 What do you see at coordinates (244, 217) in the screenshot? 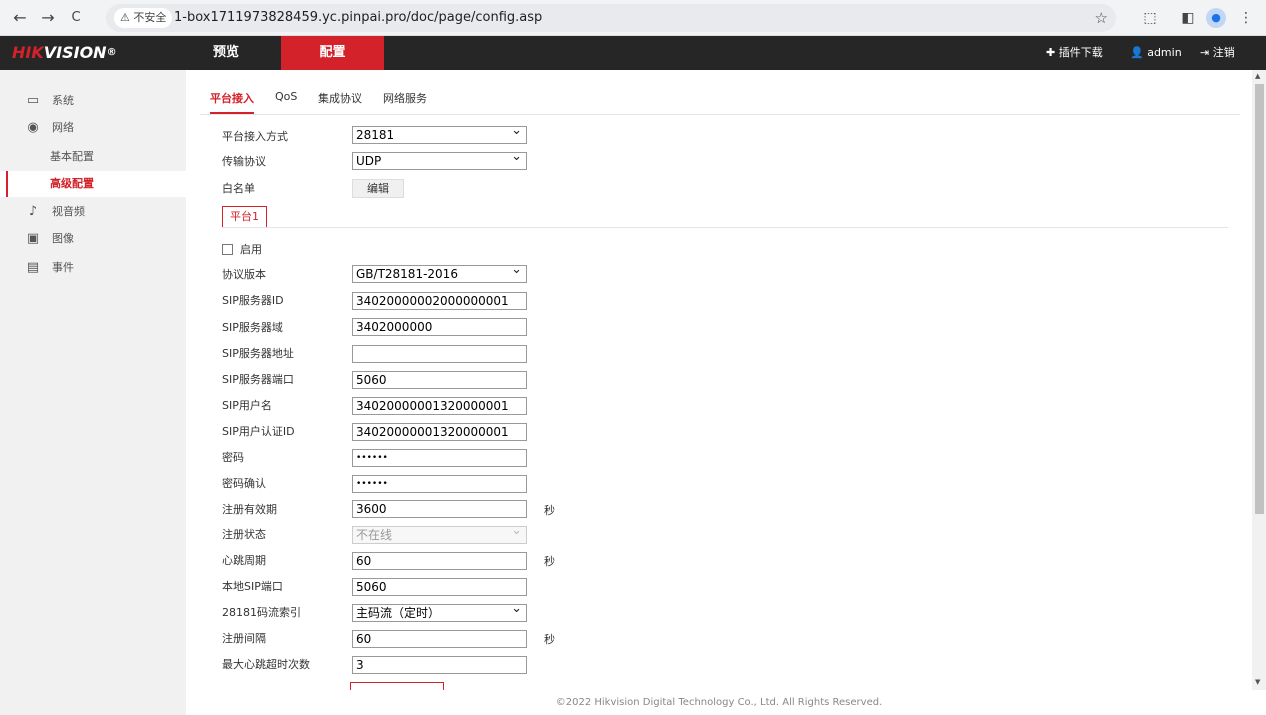
I see `tab-platform-1: 平台1` at bounding box center [244, 217].